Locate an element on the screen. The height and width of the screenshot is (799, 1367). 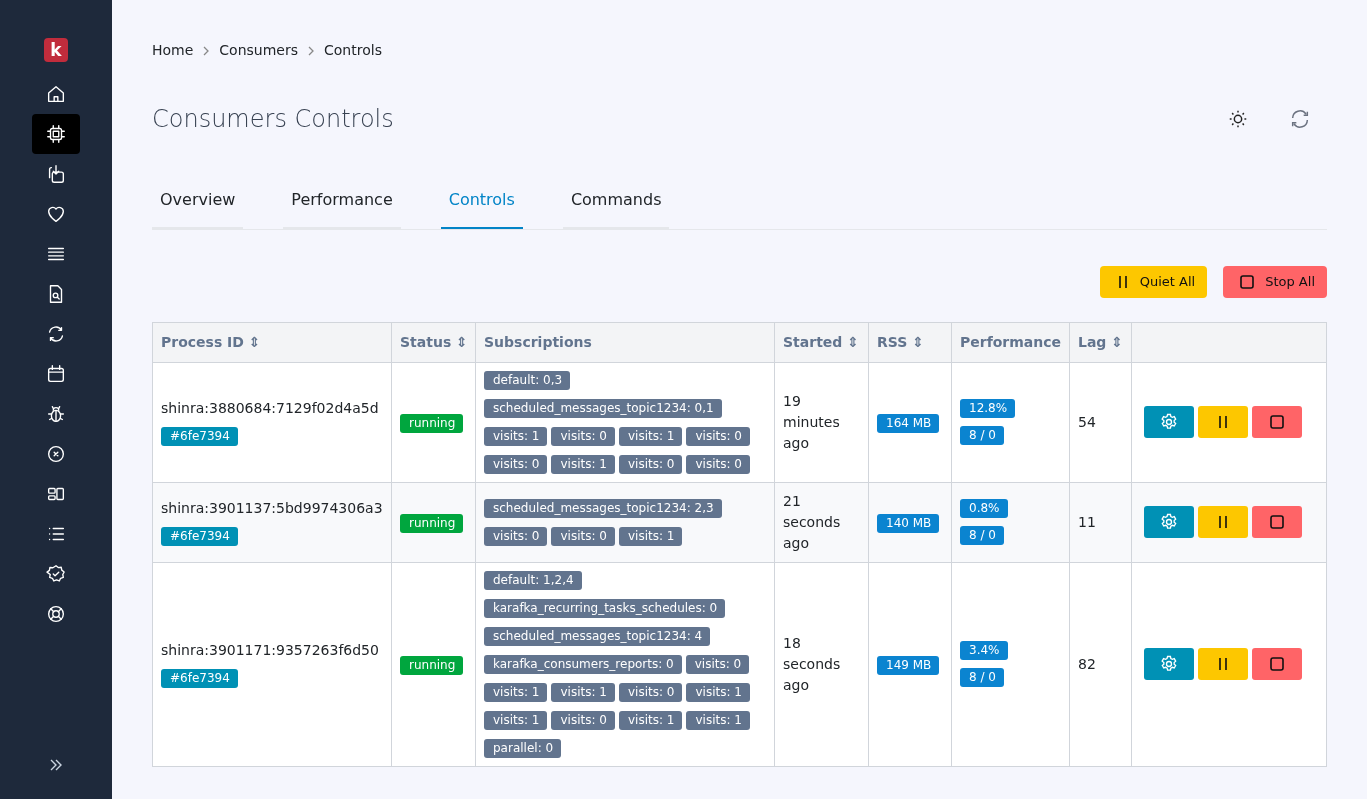
home-icon is located at coordinates (56, 94).